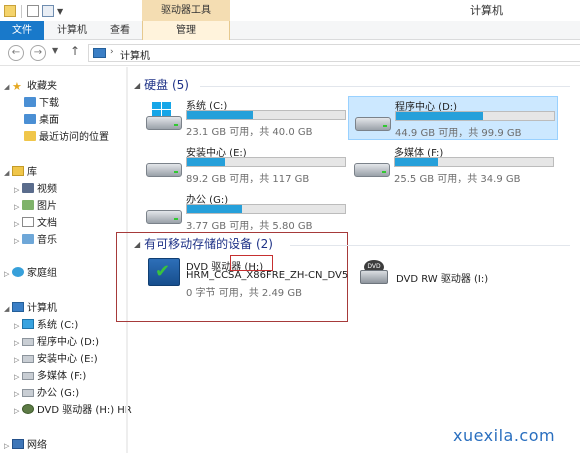  I want to click on checkmark-icon: ✔, so click(163, 271).